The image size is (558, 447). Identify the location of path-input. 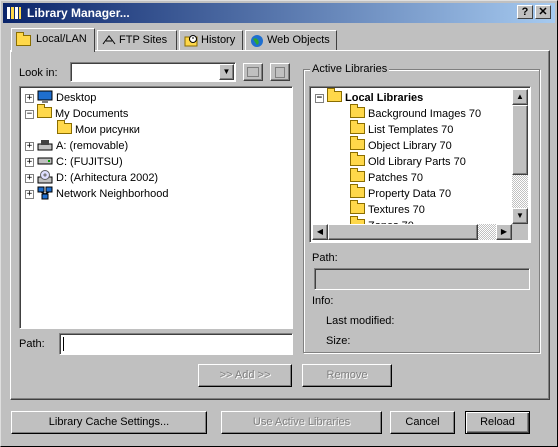
(176, 344).